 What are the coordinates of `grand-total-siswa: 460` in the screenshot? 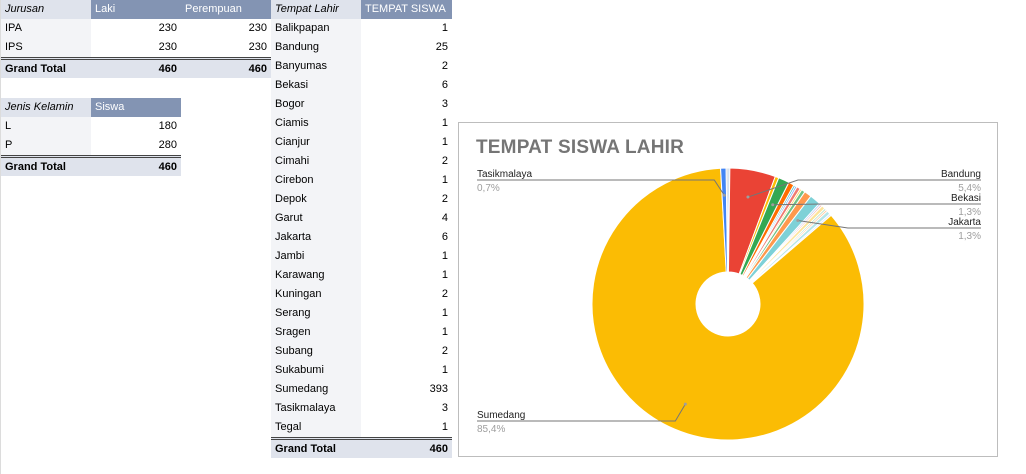 It's located at (136, 165).